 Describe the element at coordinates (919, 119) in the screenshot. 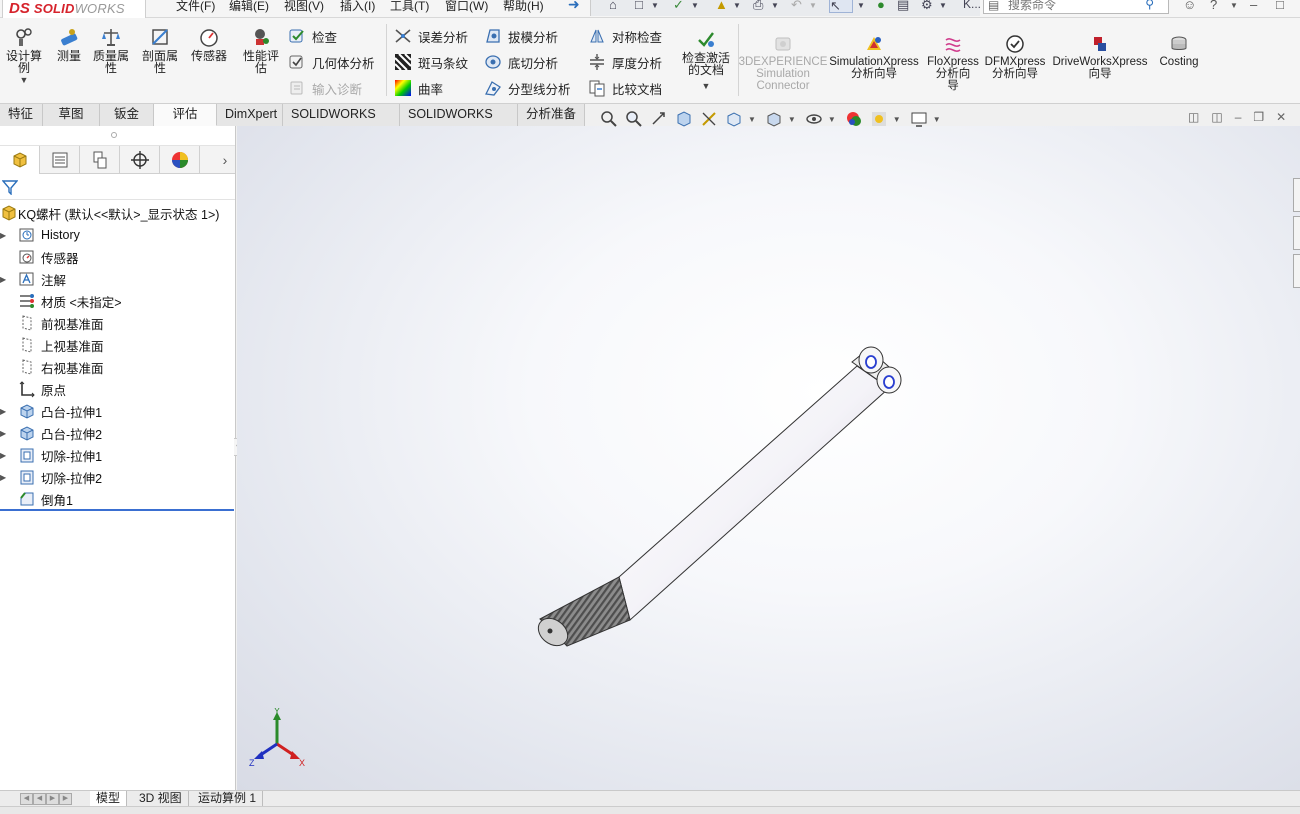

I see `view-settings-icon` at that location.